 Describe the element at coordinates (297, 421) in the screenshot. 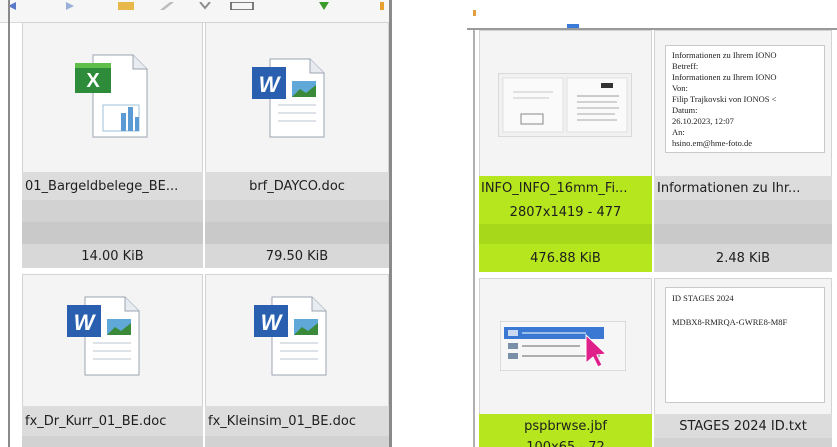

I see `file-name: fx_Kleinsim_01_BE.doc` at that location.